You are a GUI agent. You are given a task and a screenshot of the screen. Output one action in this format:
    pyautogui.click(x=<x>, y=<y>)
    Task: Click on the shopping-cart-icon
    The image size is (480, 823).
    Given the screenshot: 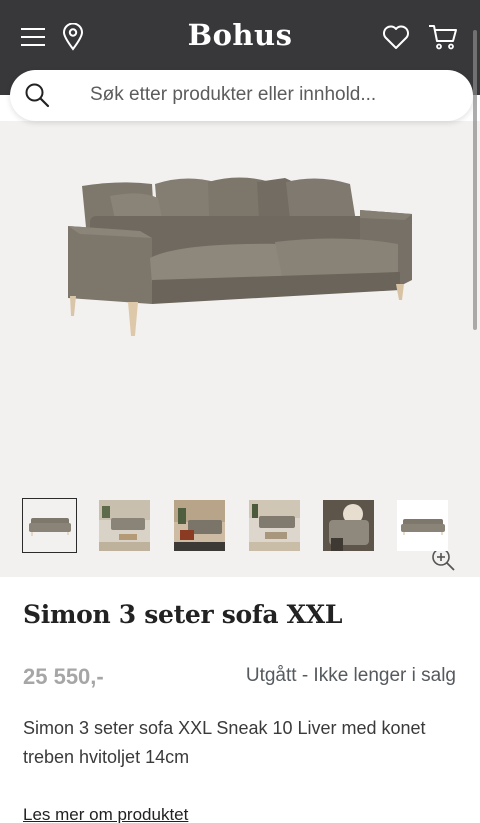 What is the action you would take?
    pyautogui.click(x=443, y=37)
    